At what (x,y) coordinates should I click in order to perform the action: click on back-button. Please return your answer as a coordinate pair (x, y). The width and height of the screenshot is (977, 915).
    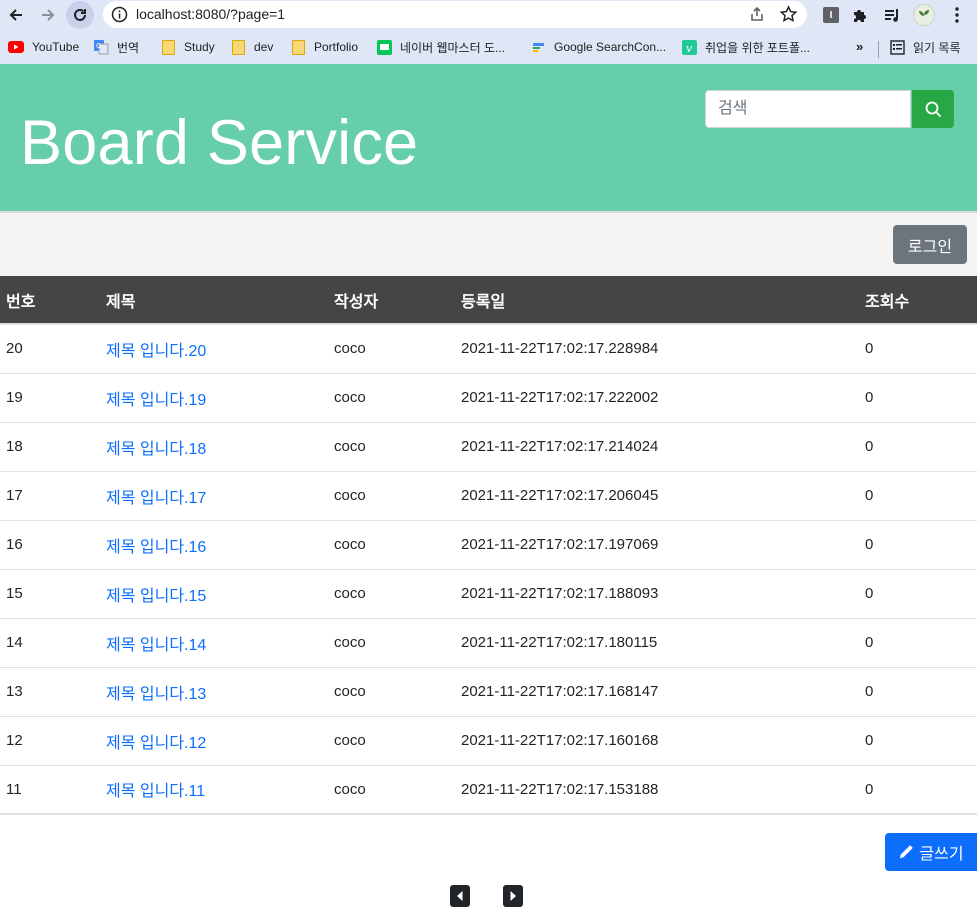
    Looking at the image, I should click on (16, 15).